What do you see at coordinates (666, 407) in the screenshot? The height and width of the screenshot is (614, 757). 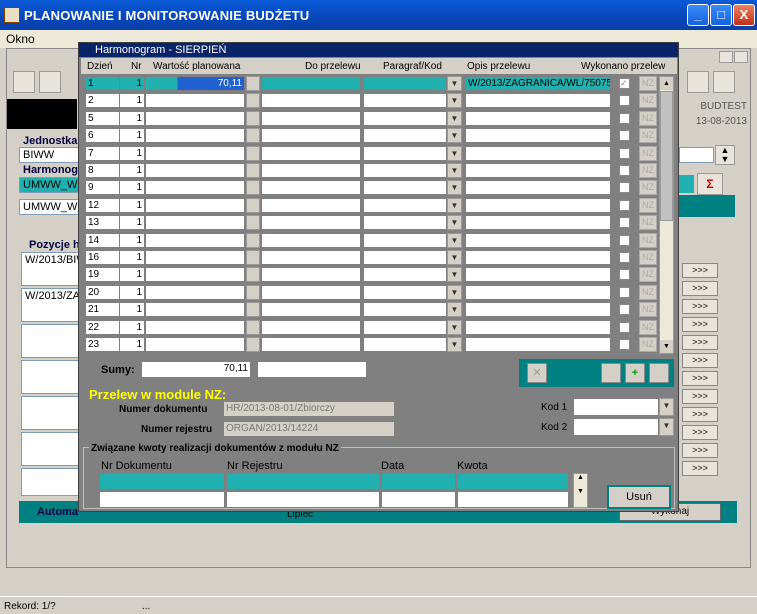 I see `kod1-dropdown-icon: ▼` at bounding box center [666, 407].